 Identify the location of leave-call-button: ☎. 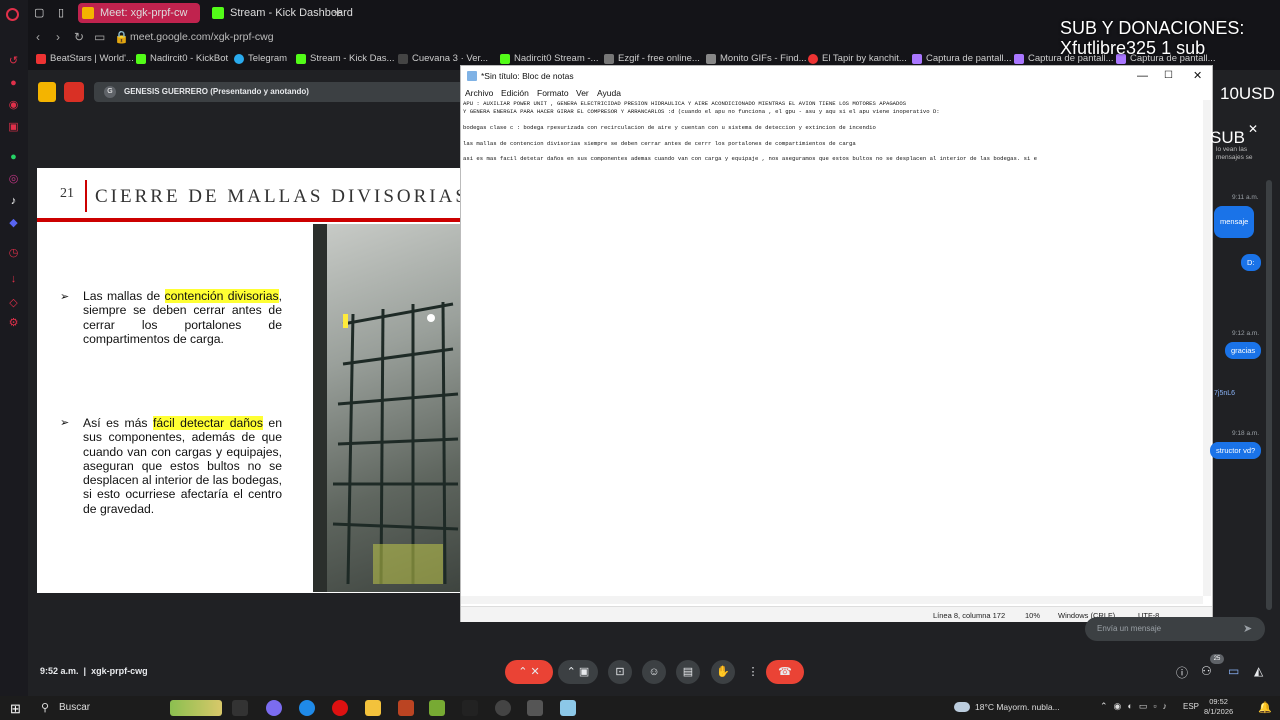
(785, 672).